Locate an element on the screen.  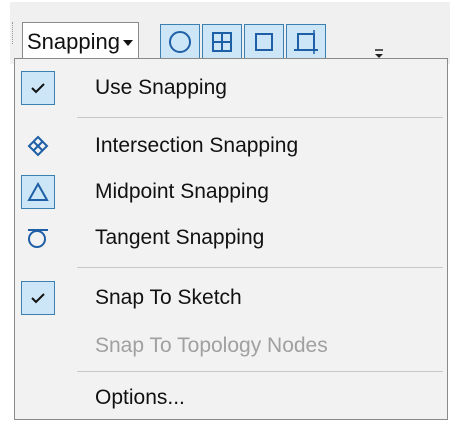
menu-item-label: Intersection Snapping is located at coordinates (197, 145).